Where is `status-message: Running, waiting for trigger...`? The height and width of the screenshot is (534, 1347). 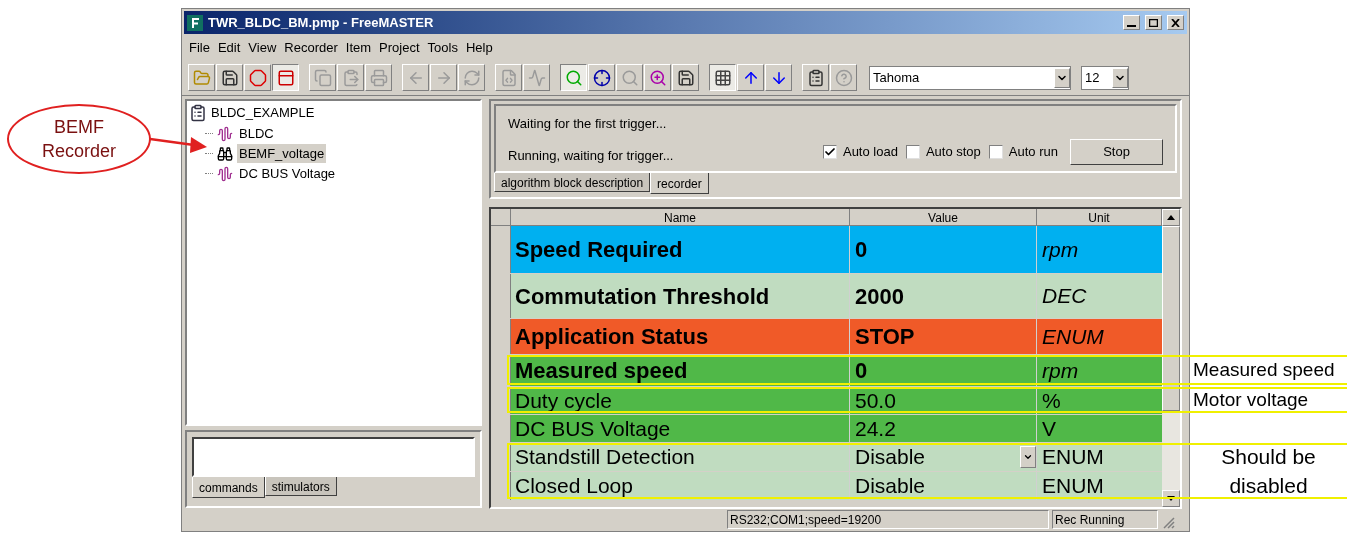 status-message: Running, waiting for trigger... is located at coordinates (591, 155).